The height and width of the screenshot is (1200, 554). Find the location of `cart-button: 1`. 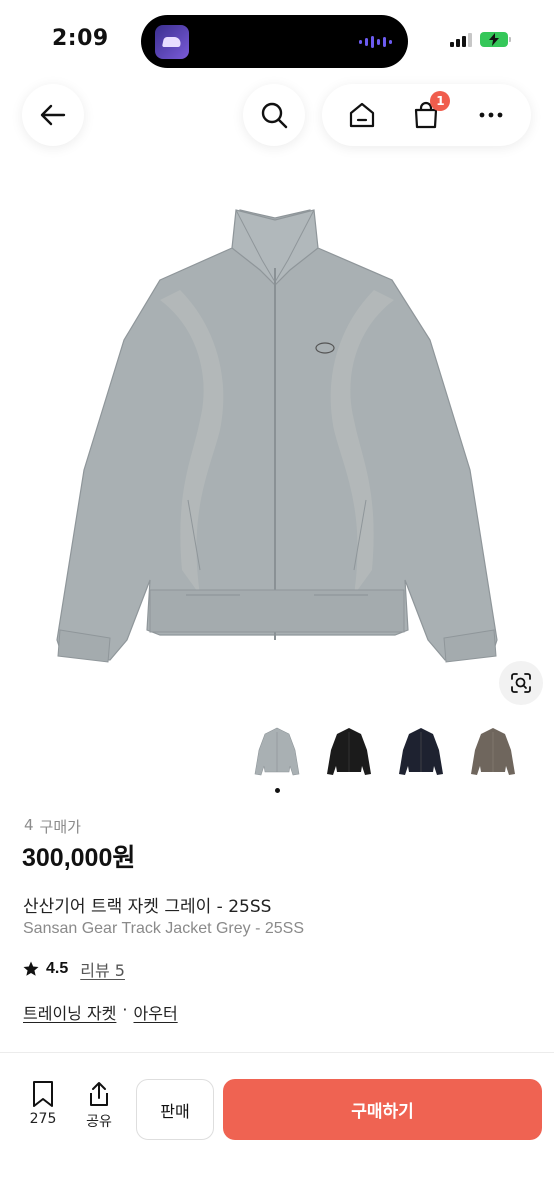

cart-button: 1 is located at coordinates (427, 114).